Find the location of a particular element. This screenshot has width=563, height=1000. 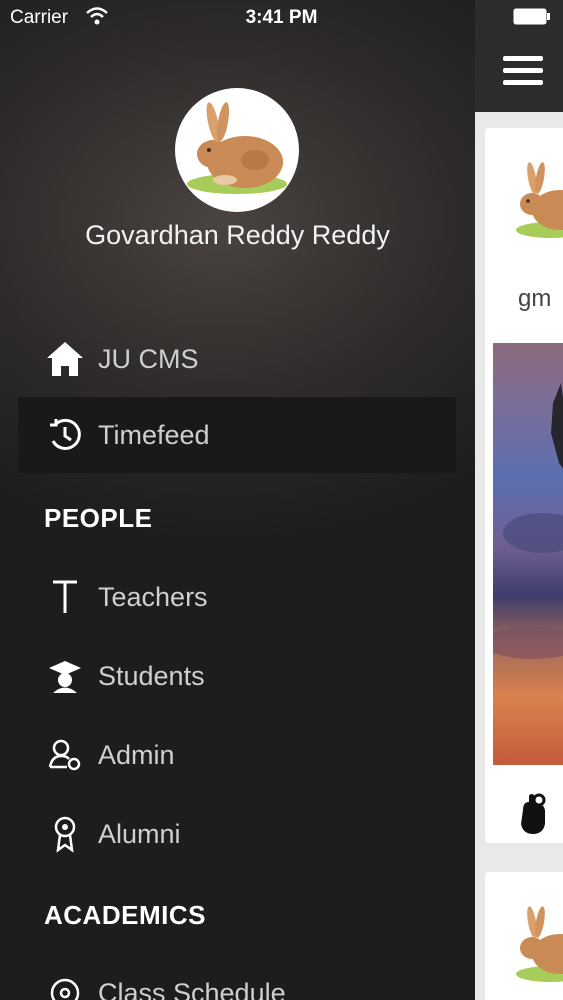

teacher-icon is located at coordinates (65, 597).